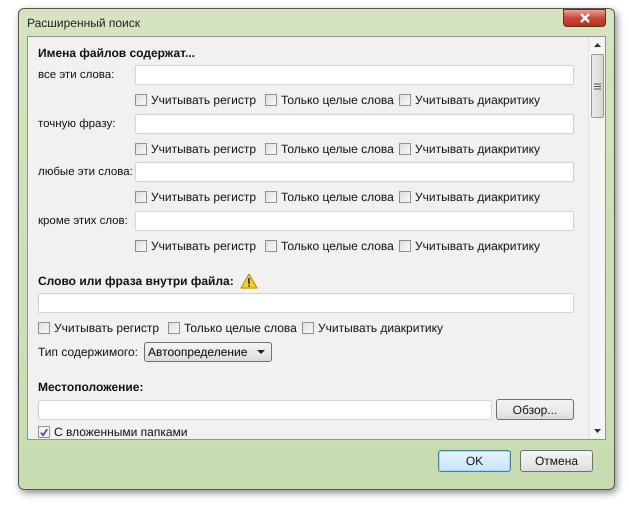 This screenshot has width=629, height=511. I want to click on scroll-down-icon, so click(597, 431).